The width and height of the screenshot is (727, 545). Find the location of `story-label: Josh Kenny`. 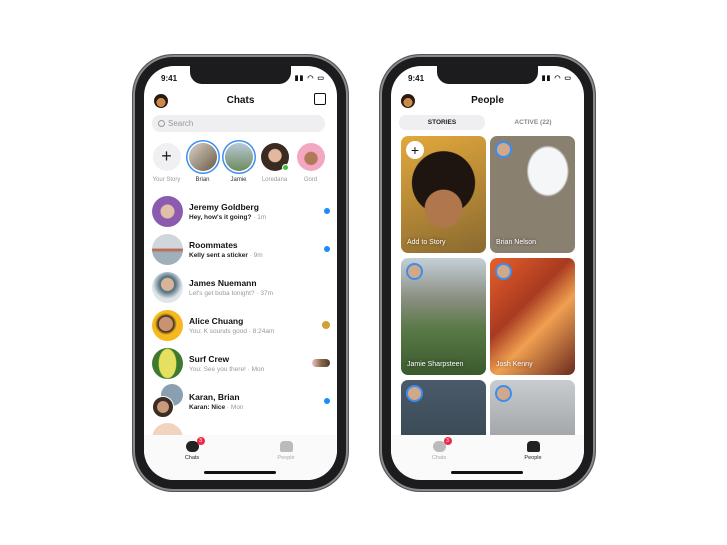

story-label: Josh Kenny is located at coordinates (514, 364).